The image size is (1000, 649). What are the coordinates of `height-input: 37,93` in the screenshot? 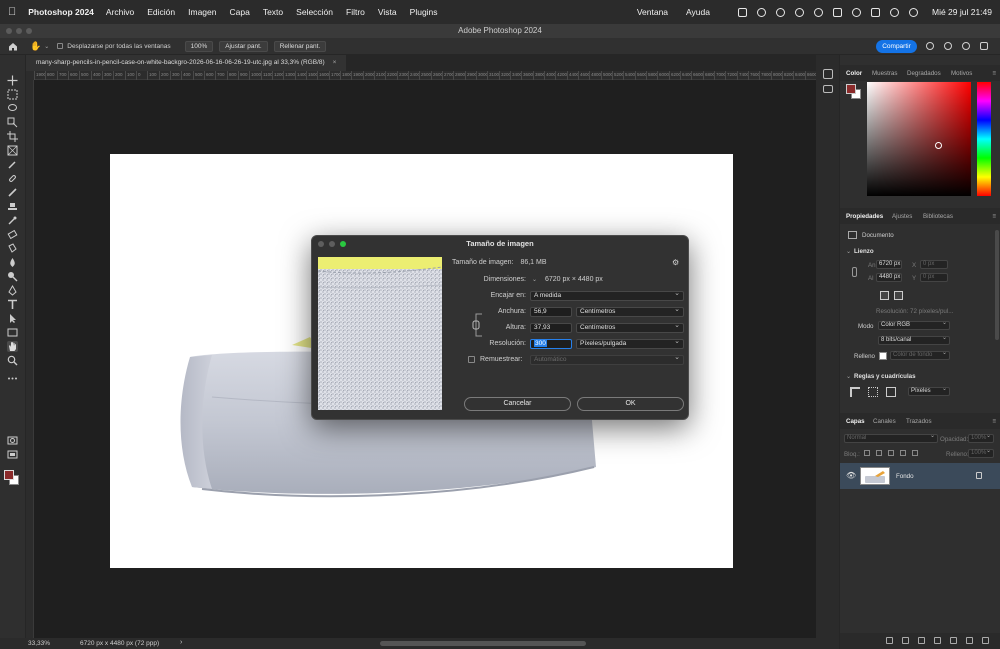 It's located at (551, 328).